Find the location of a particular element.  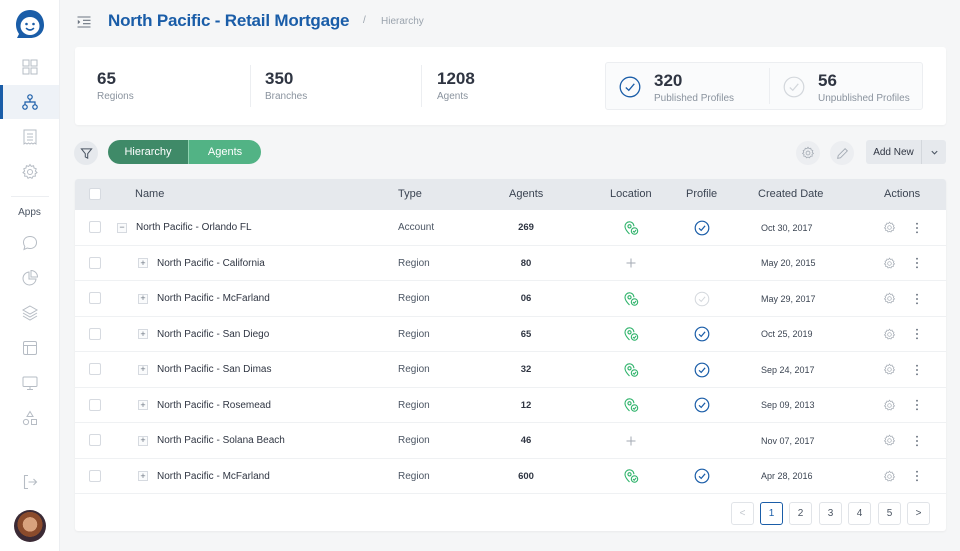

filter-button is located at coordinates (86, 153).